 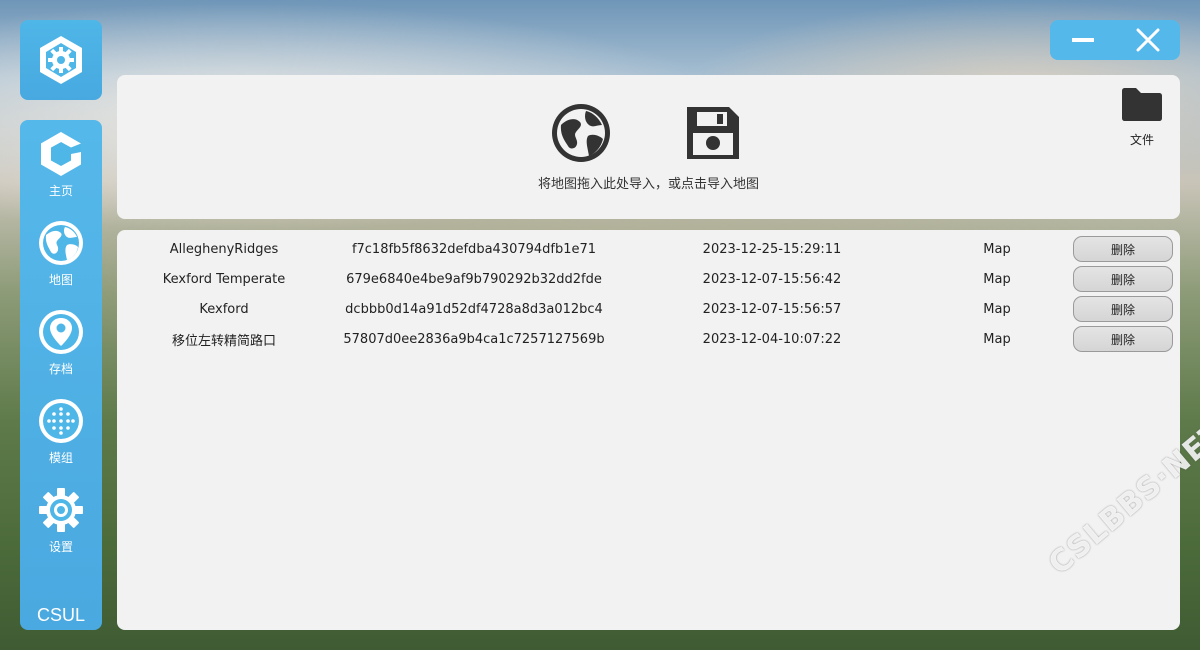 I want to click on hexagon-gear-logo-icon, so click(x=61, y=60).